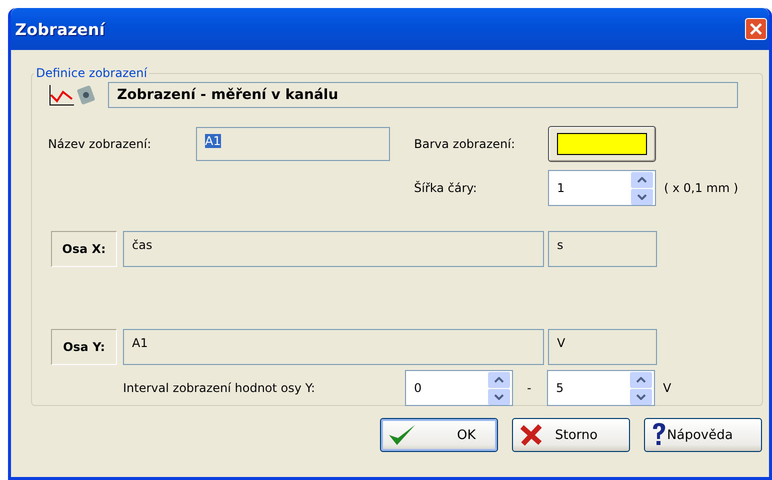 This screenshot has width=772, height=480. Describe the element at coordinates (459, 388) in the screenshot. I see `min-spinner: 0` at that location.